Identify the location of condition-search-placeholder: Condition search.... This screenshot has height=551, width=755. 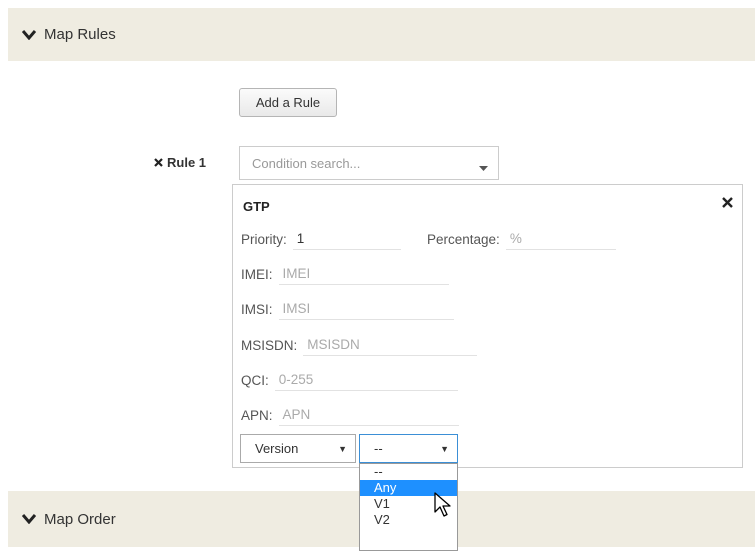
(306, 163).